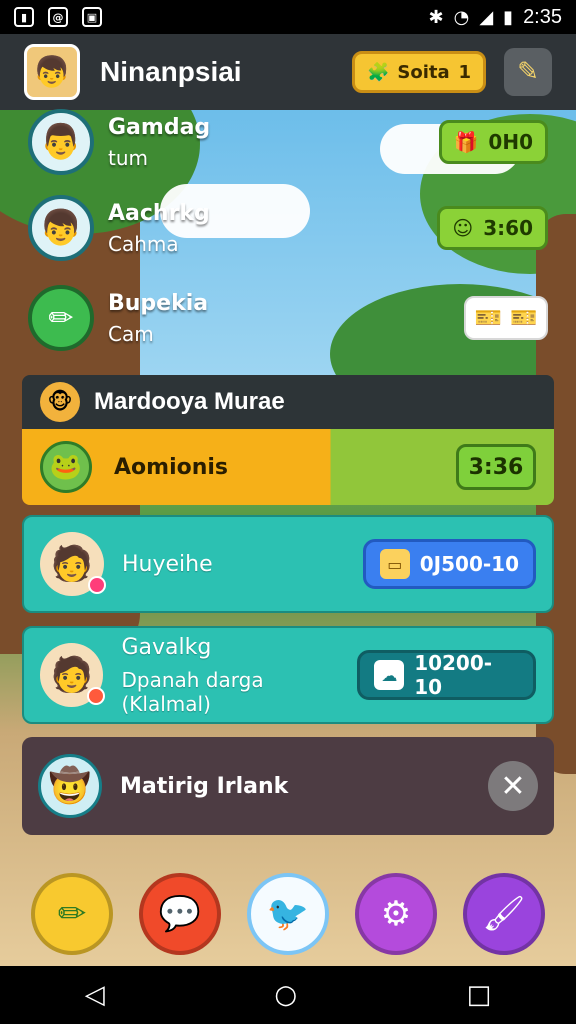 This screenshot has width=576, height=1024. What do you see at coordinates (61, 318) in the screenshot?
I see `pencil-avatar: ✏` at bounding box center [61, 318].